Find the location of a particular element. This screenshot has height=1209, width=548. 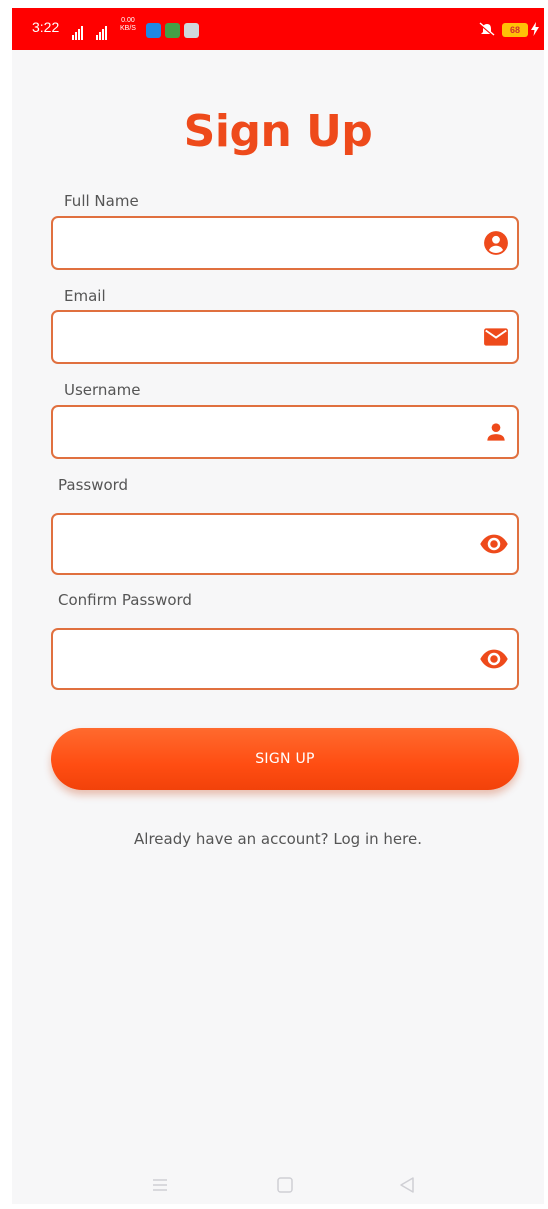

status-time: 3:22 is located at coordinates (46, 27).